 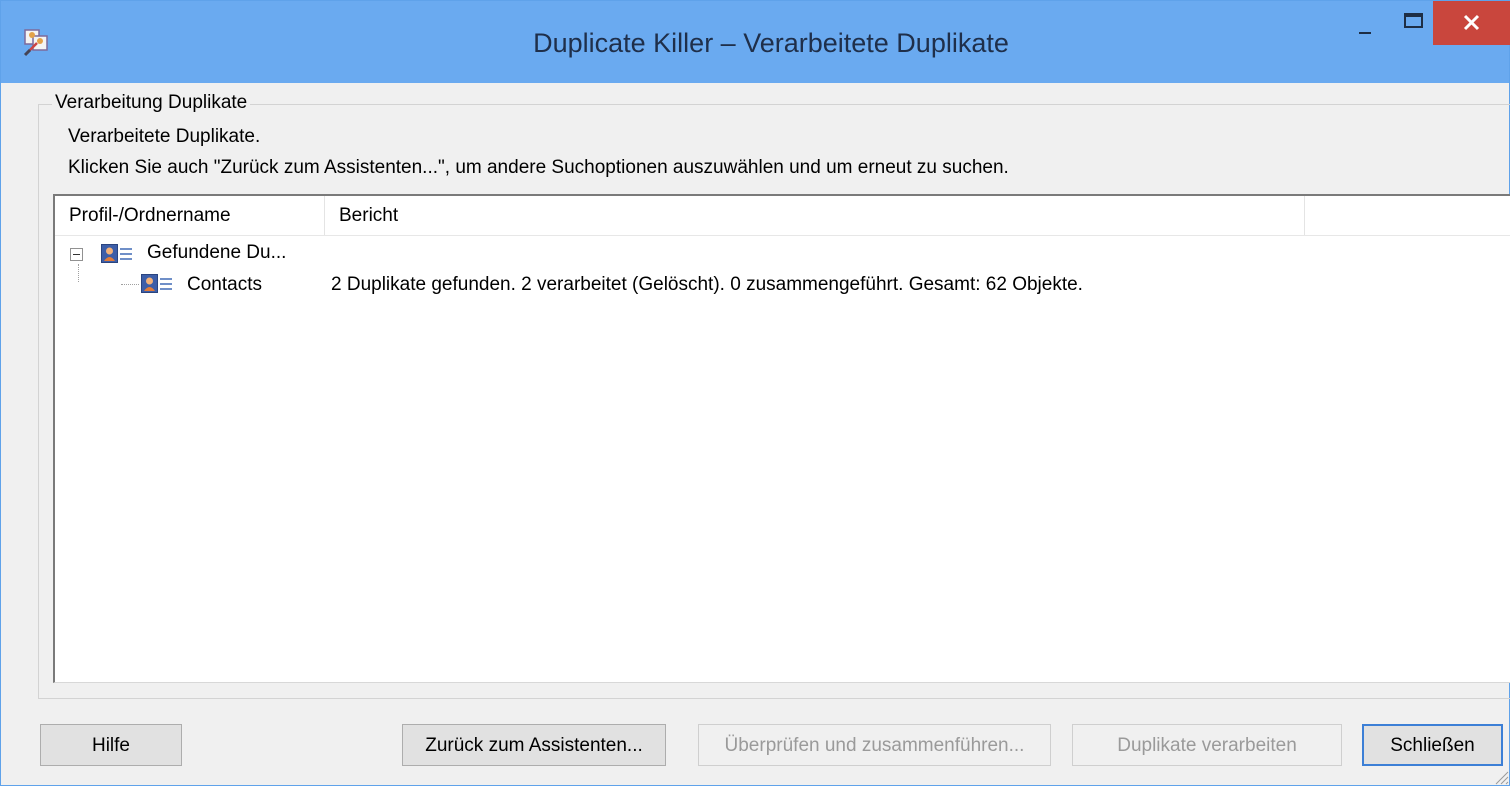 I want to click on tree-collapse-toggle, so click(x=76, y=254).